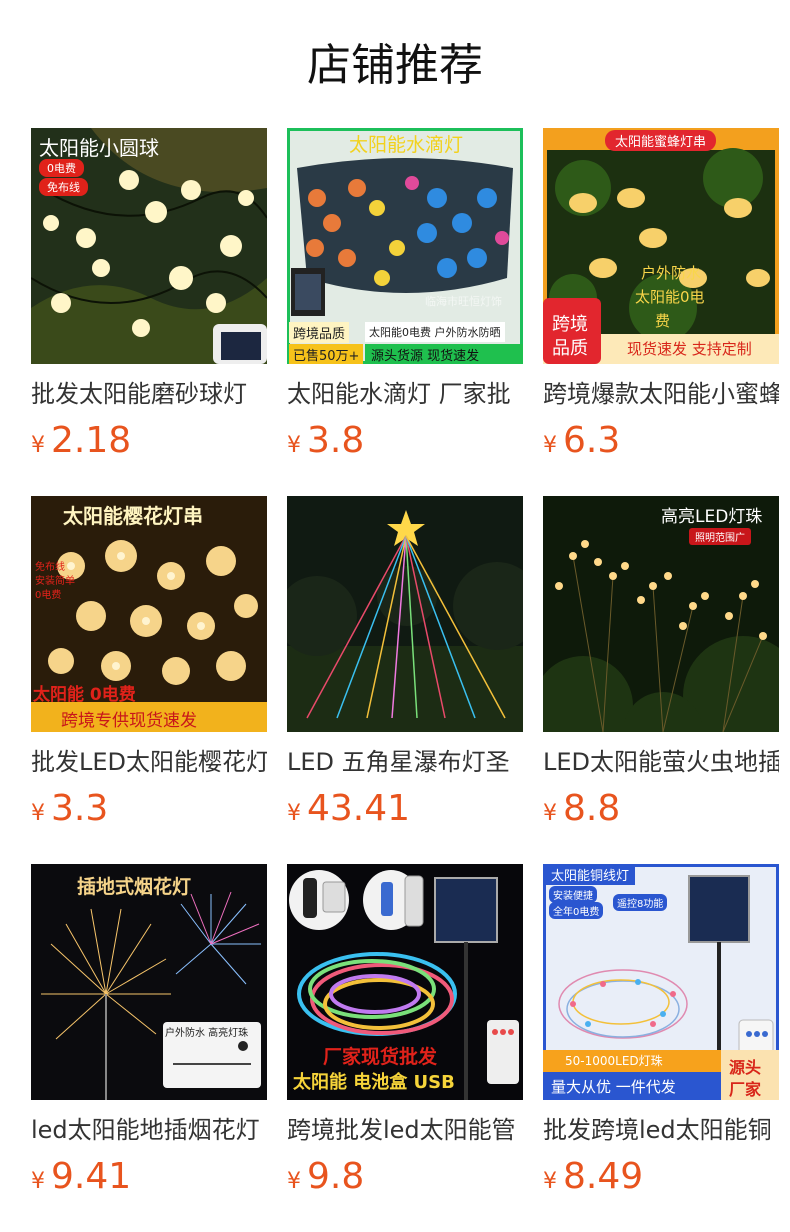  What do you see at coordinates (50, 567) in the screenshot?
I see `image-caption: 免布线` at bounding box center [50, 567].